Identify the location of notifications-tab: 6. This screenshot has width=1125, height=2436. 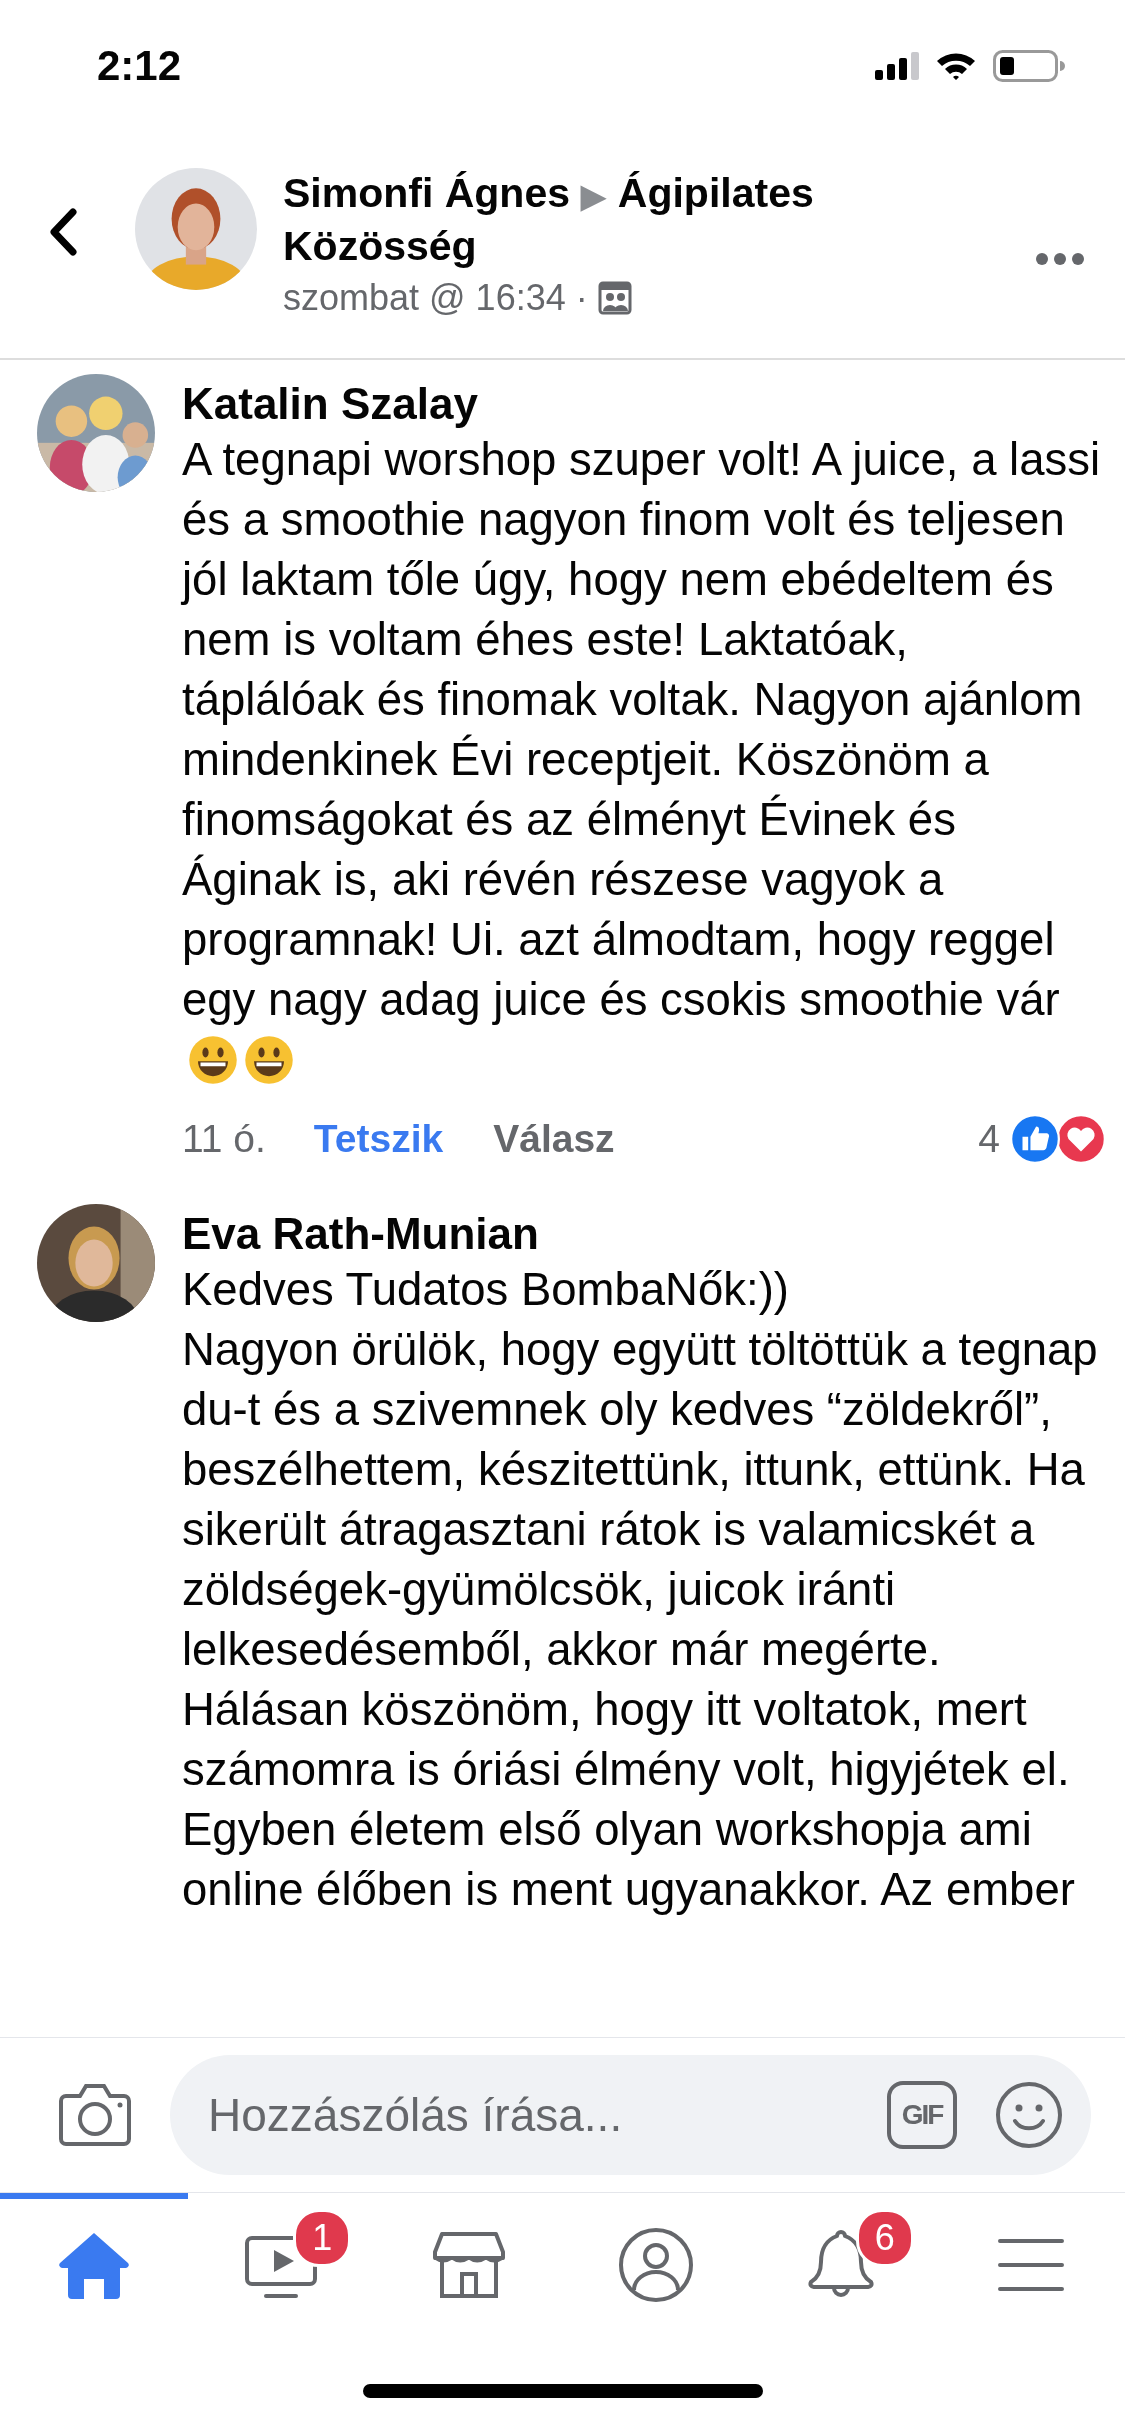
(844, 2262).